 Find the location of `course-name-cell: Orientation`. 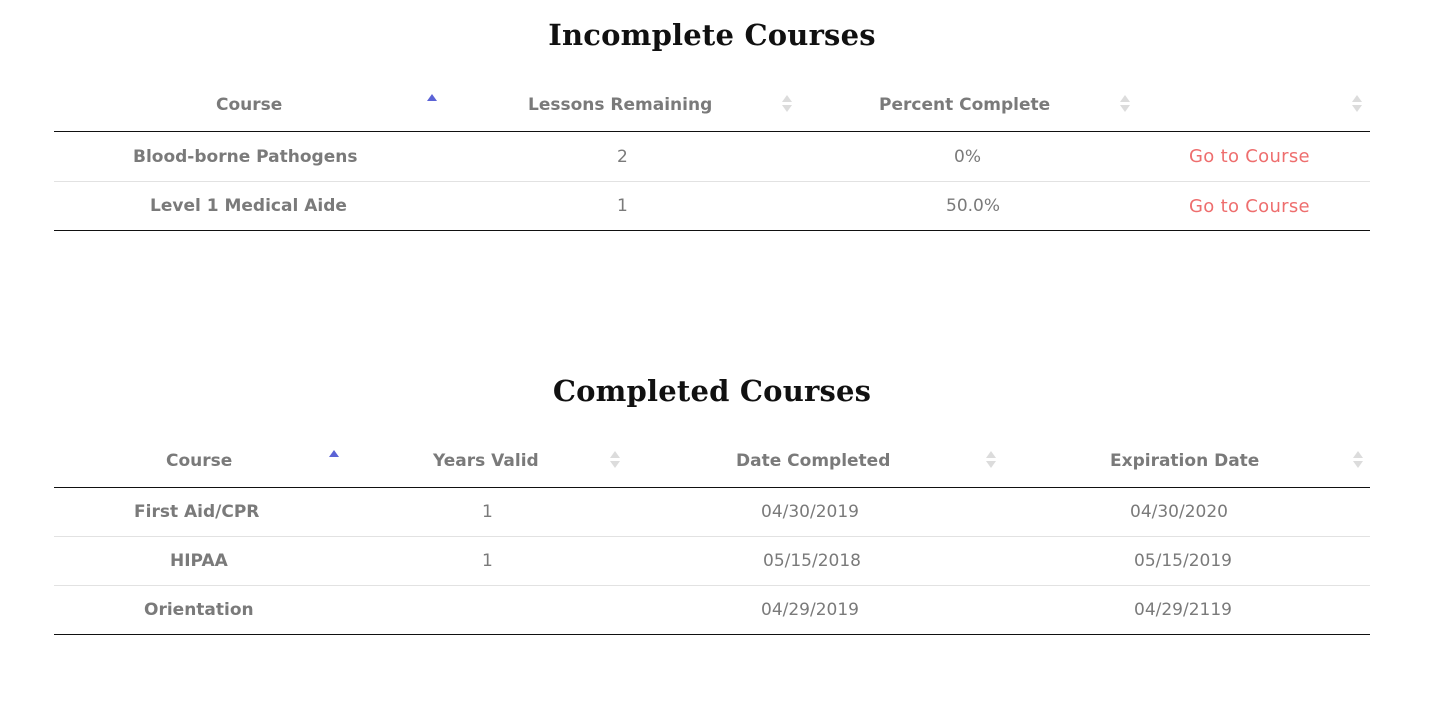

course-name-cell: Orientation is located at coordinates (200, 610).